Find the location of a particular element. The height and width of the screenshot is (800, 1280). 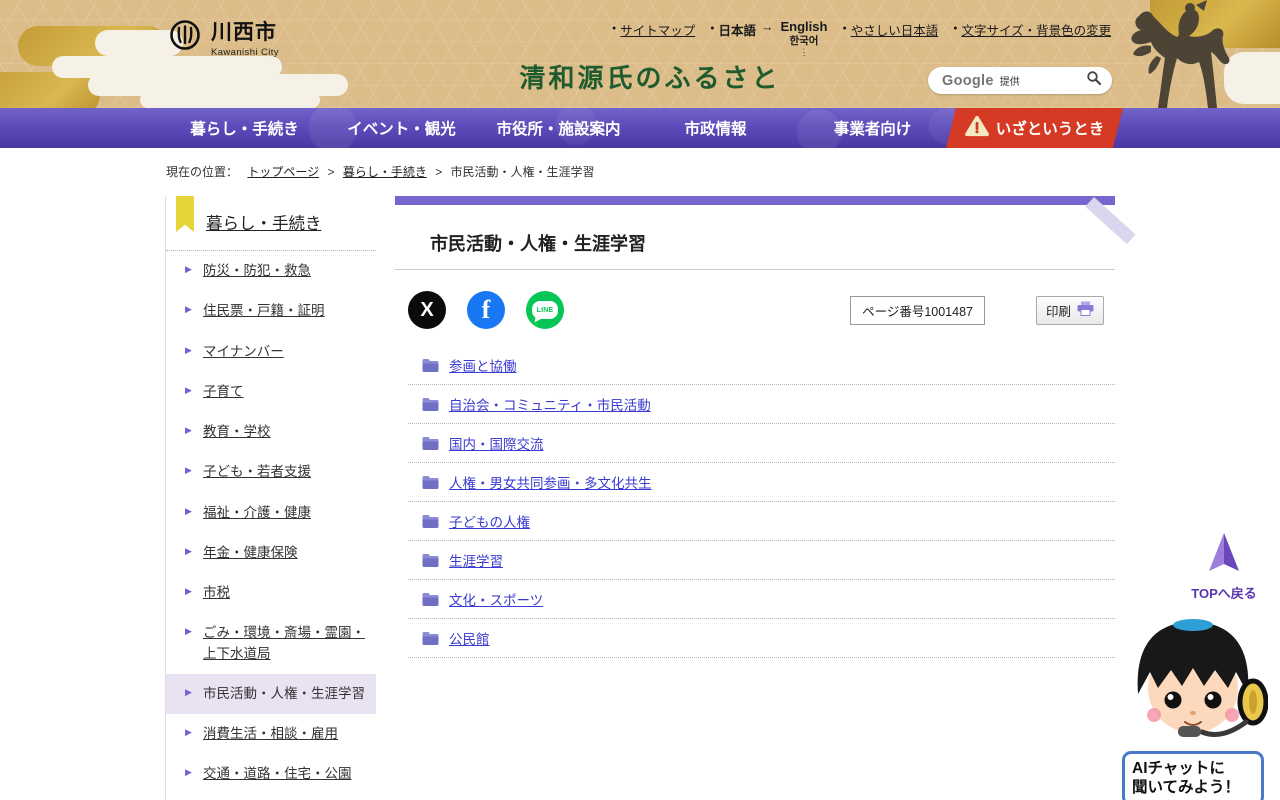

sidebar-item-kotsu: 交通・道路・住宅・公園 is located at coordinates (271, 774).